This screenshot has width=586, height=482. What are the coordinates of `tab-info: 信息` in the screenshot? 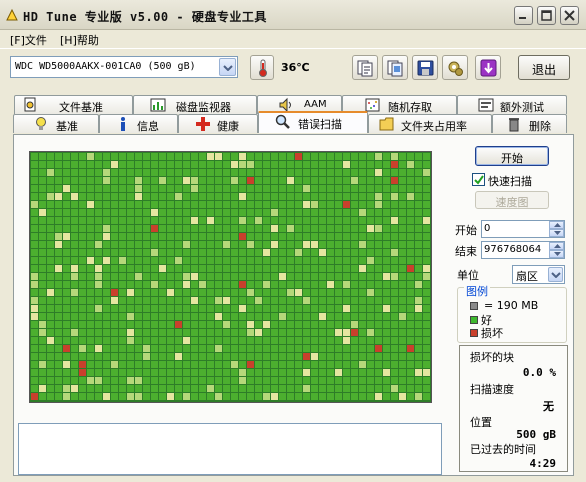 It's located at (138, 123).